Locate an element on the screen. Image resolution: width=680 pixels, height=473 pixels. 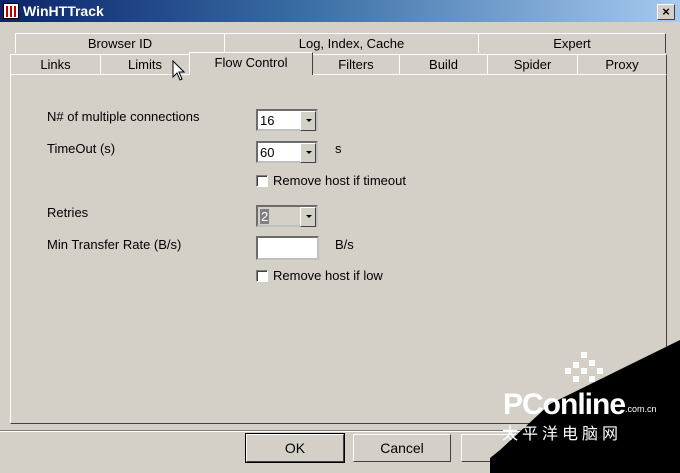
watermark-domain: .com.cn is located at coordinates (641, 409).